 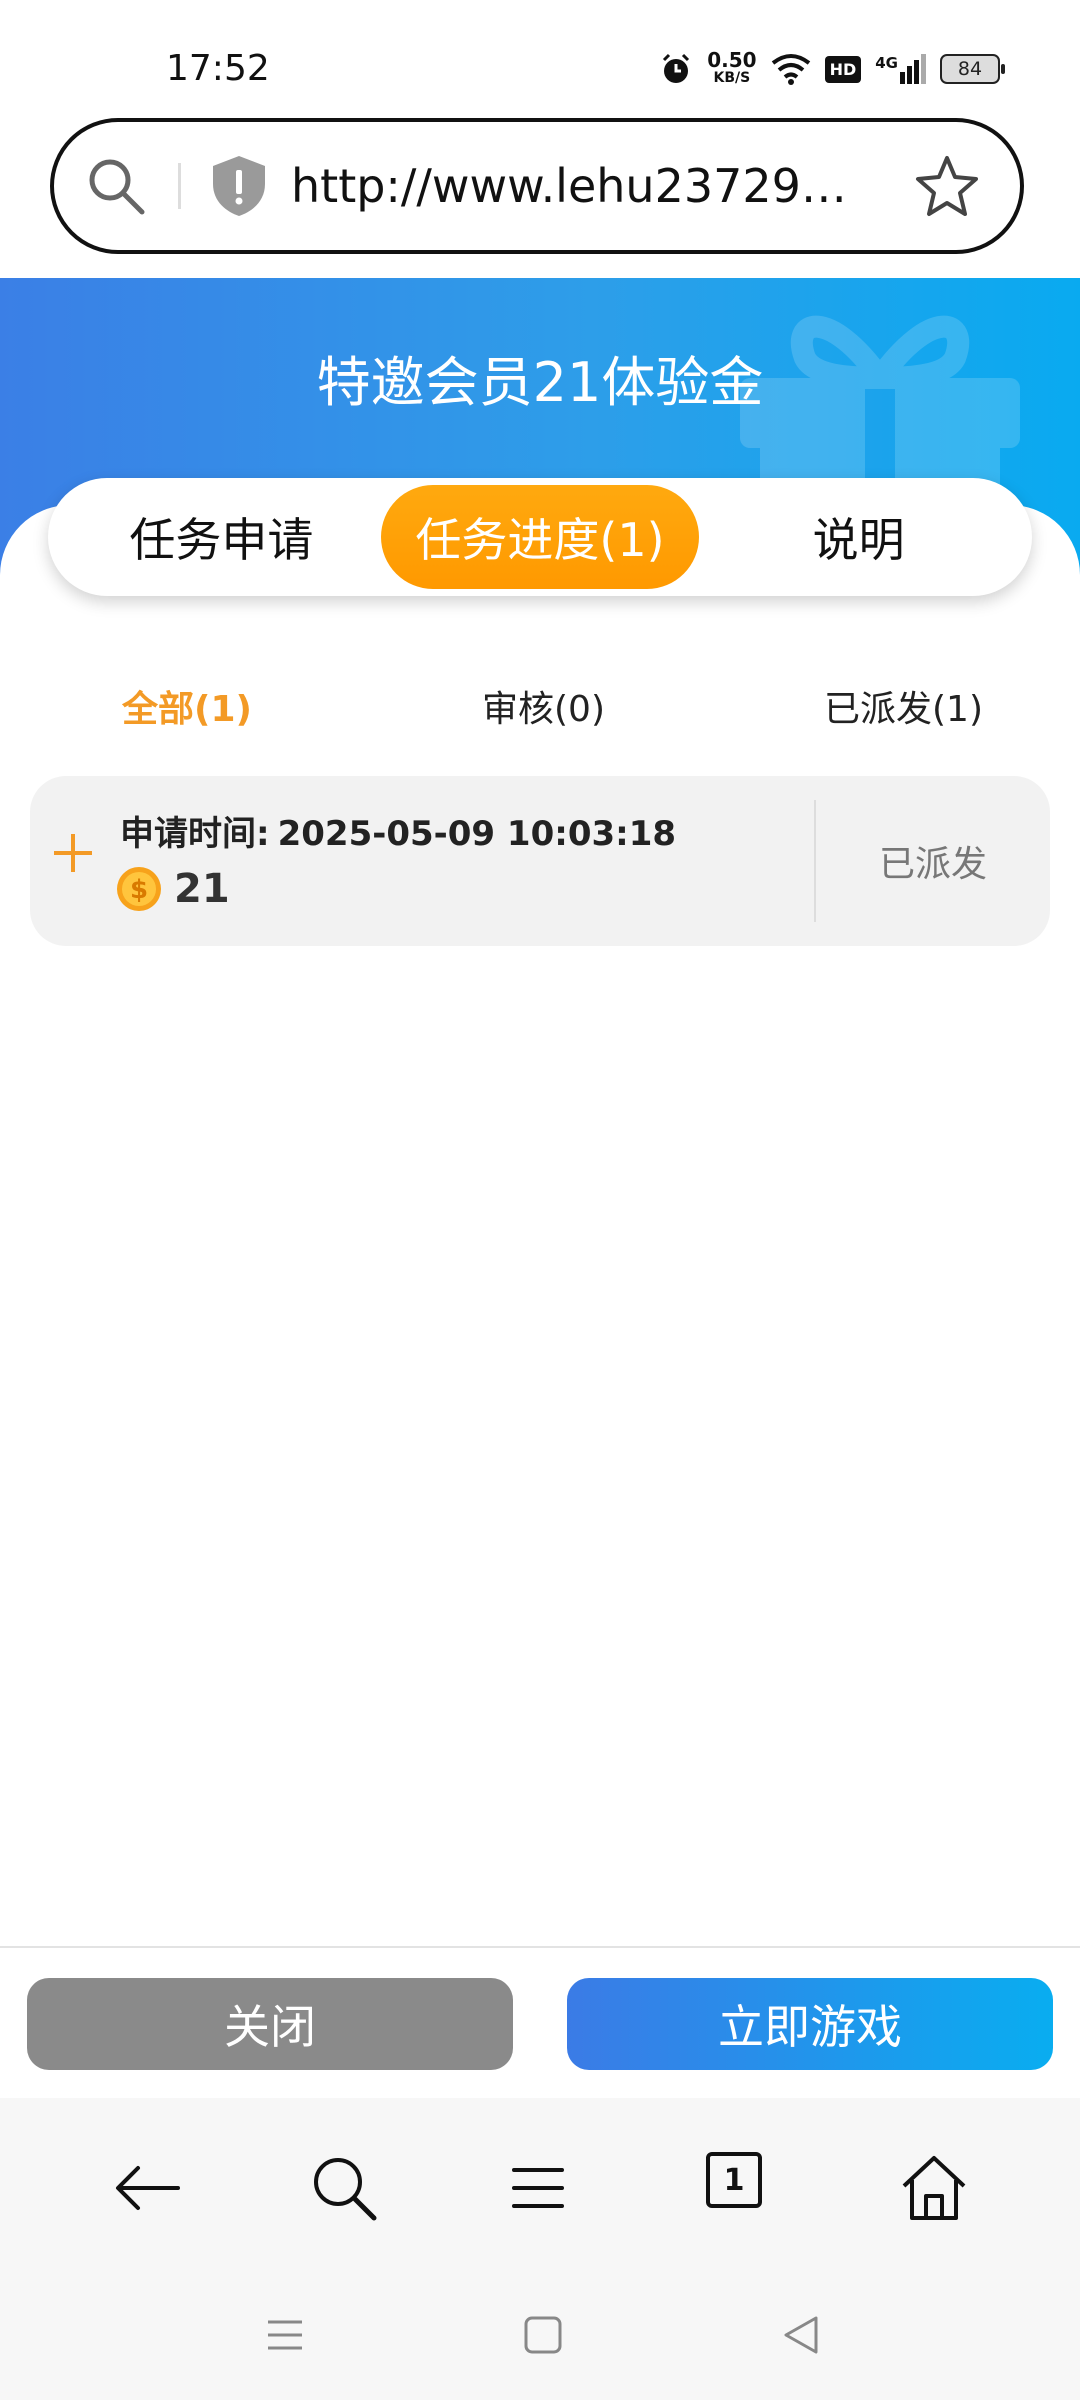 I want to click on status-badge: 已派发, so click(x=932, y=864).